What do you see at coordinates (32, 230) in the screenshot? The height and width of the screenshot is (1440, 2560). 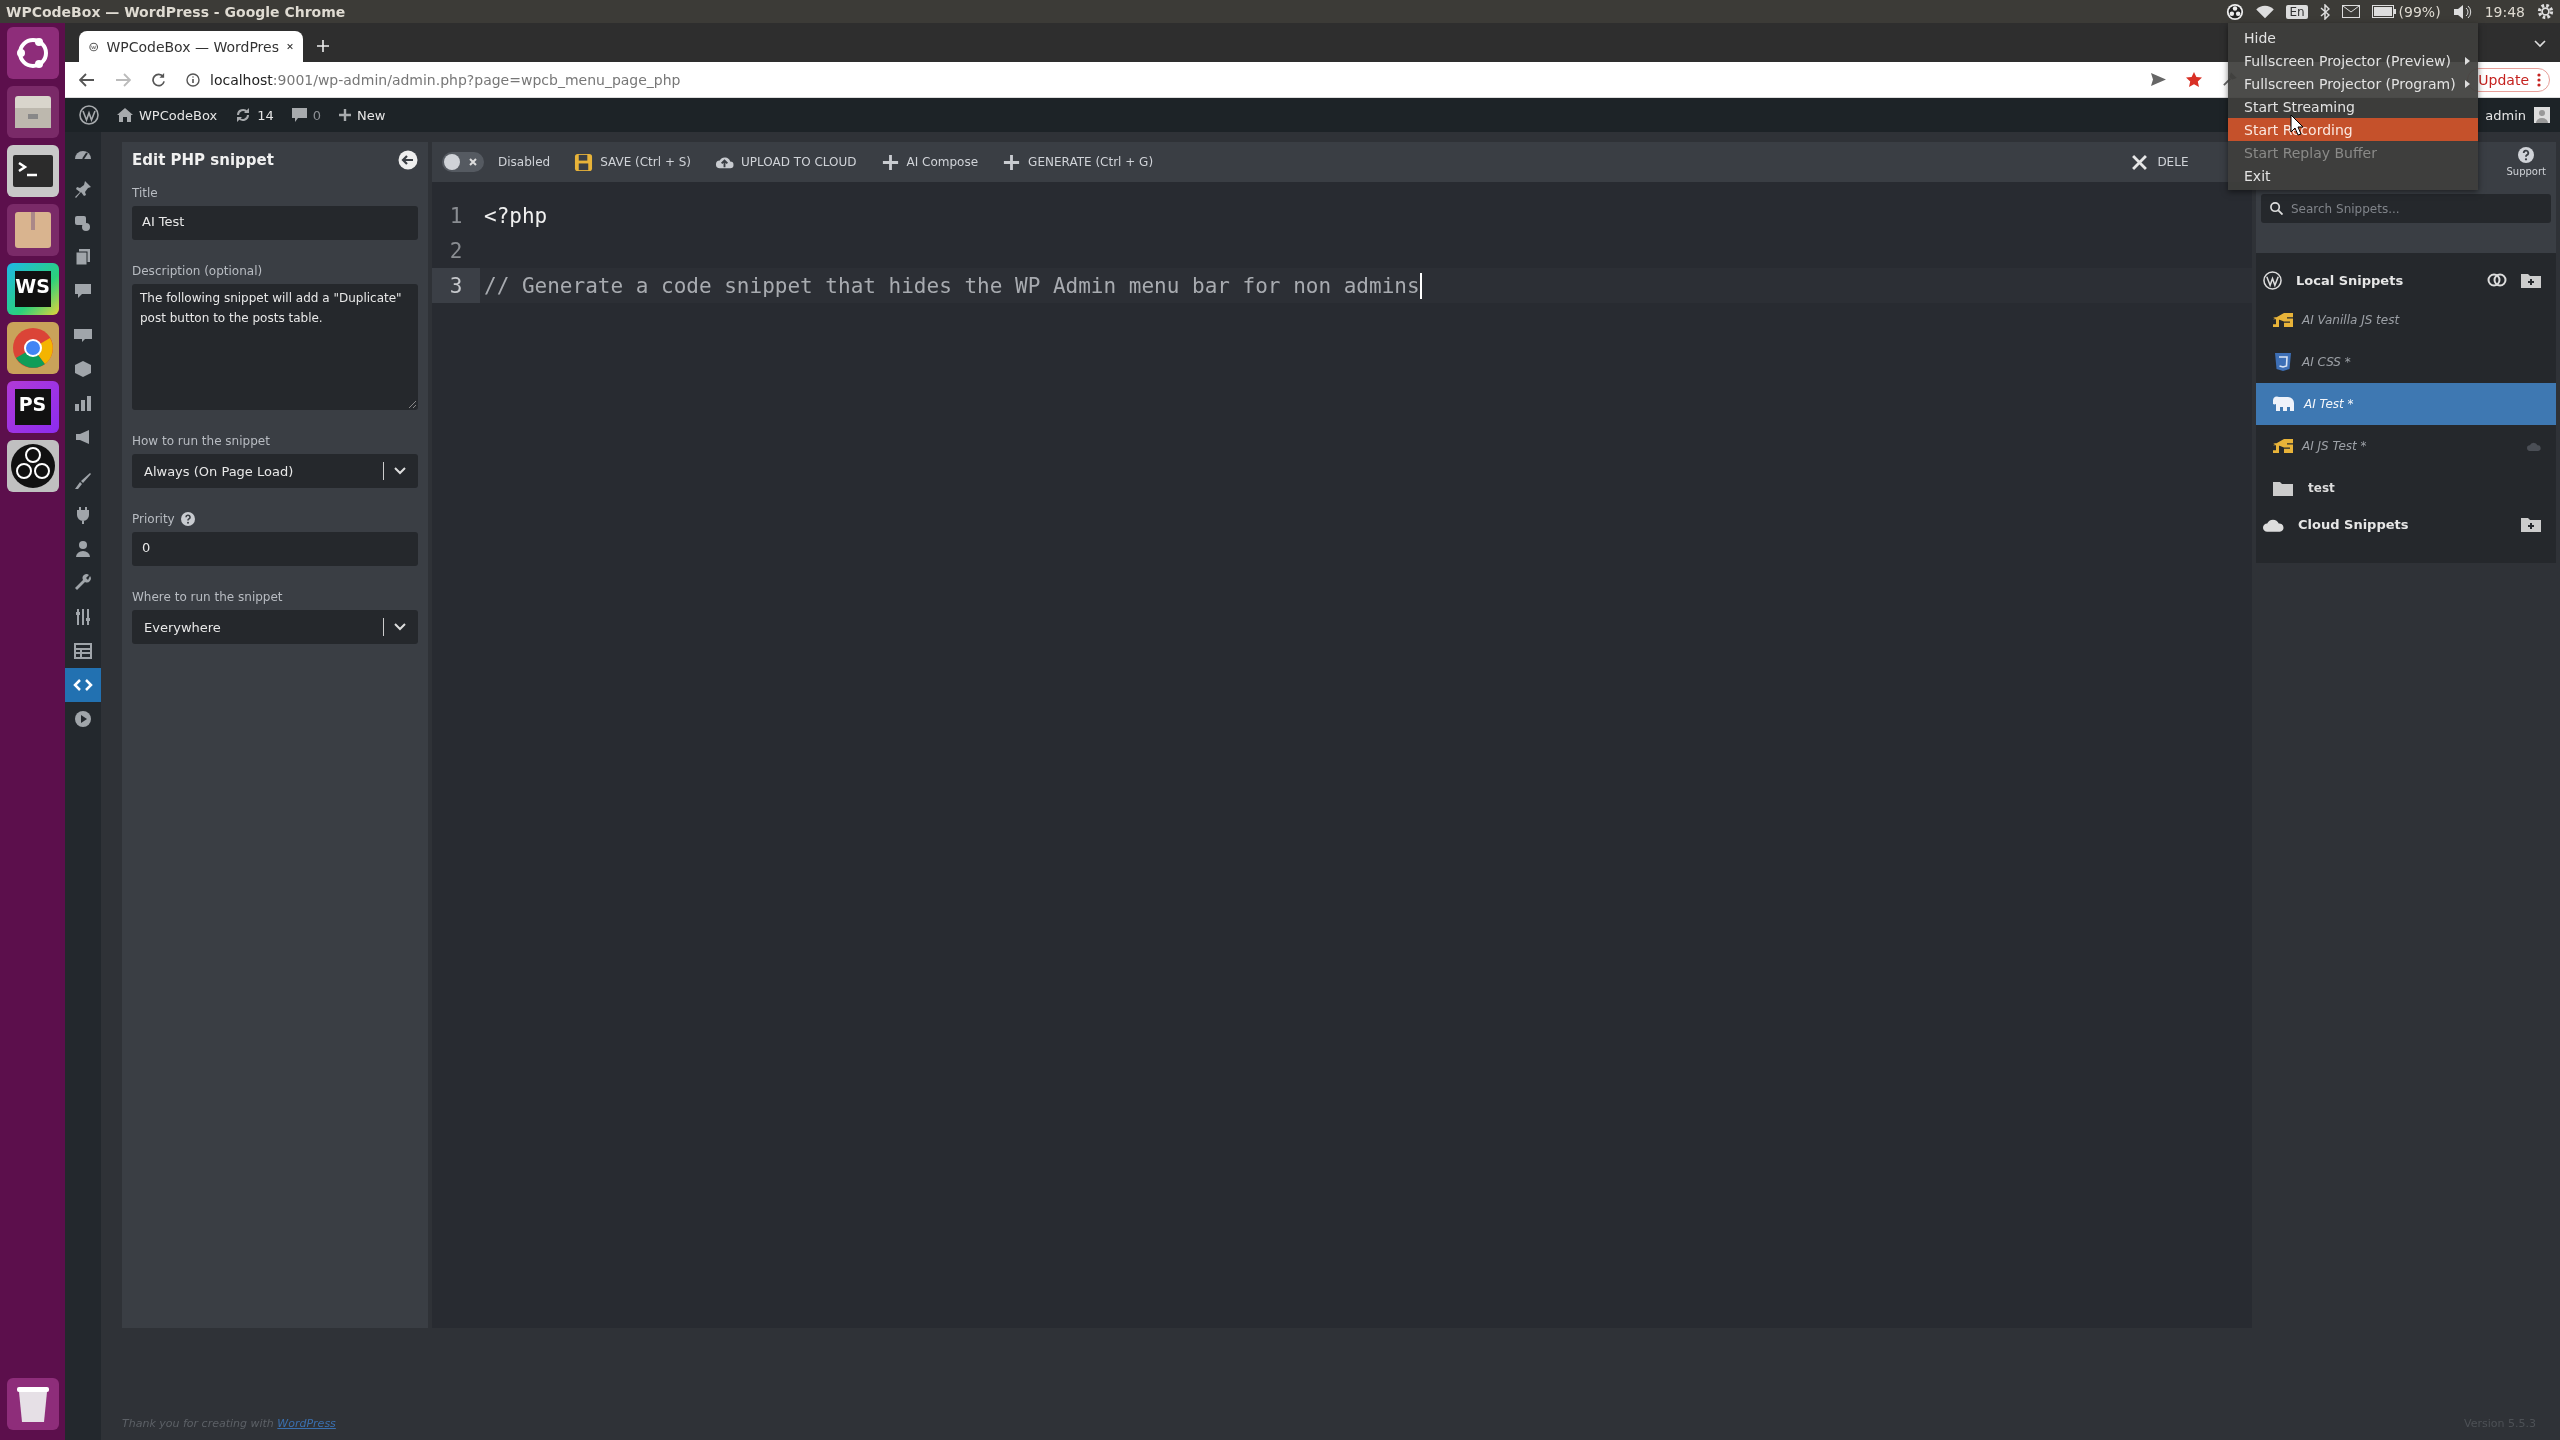 I see `package-icon` at bounding box center [32, 230].